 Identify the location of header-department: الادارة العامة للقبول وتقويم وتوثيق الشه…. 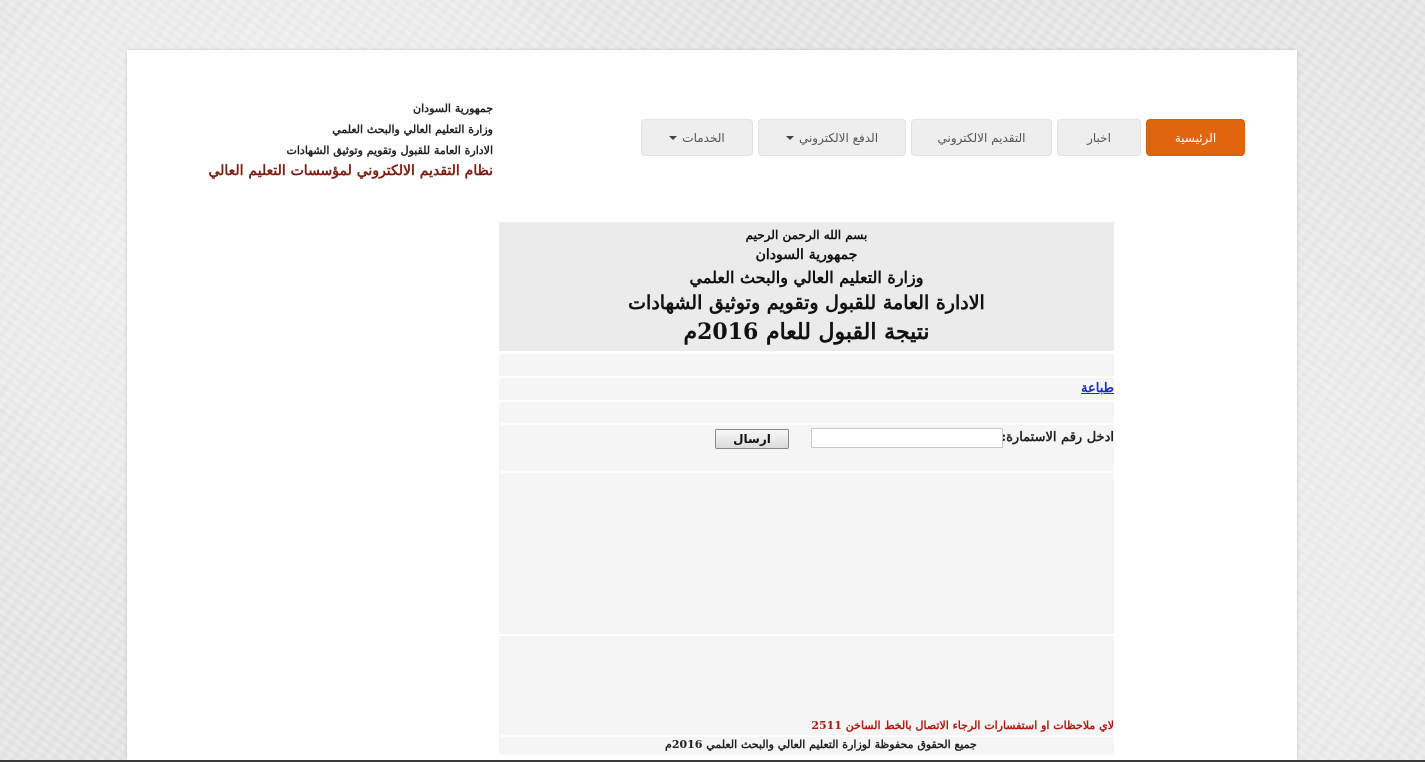
(389, 150).